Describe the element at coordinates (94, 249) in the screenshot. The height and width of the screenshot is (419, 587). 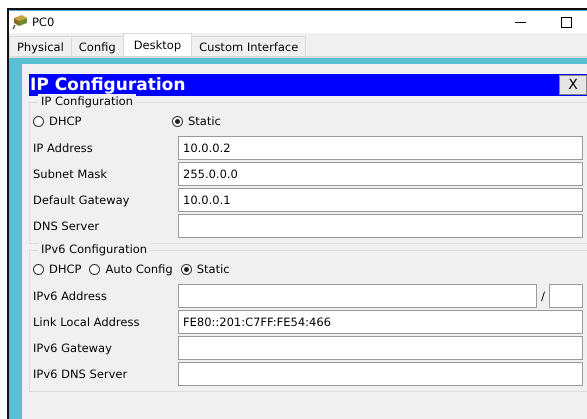
I see `group-legend: IPv6 Configuration` at that location.